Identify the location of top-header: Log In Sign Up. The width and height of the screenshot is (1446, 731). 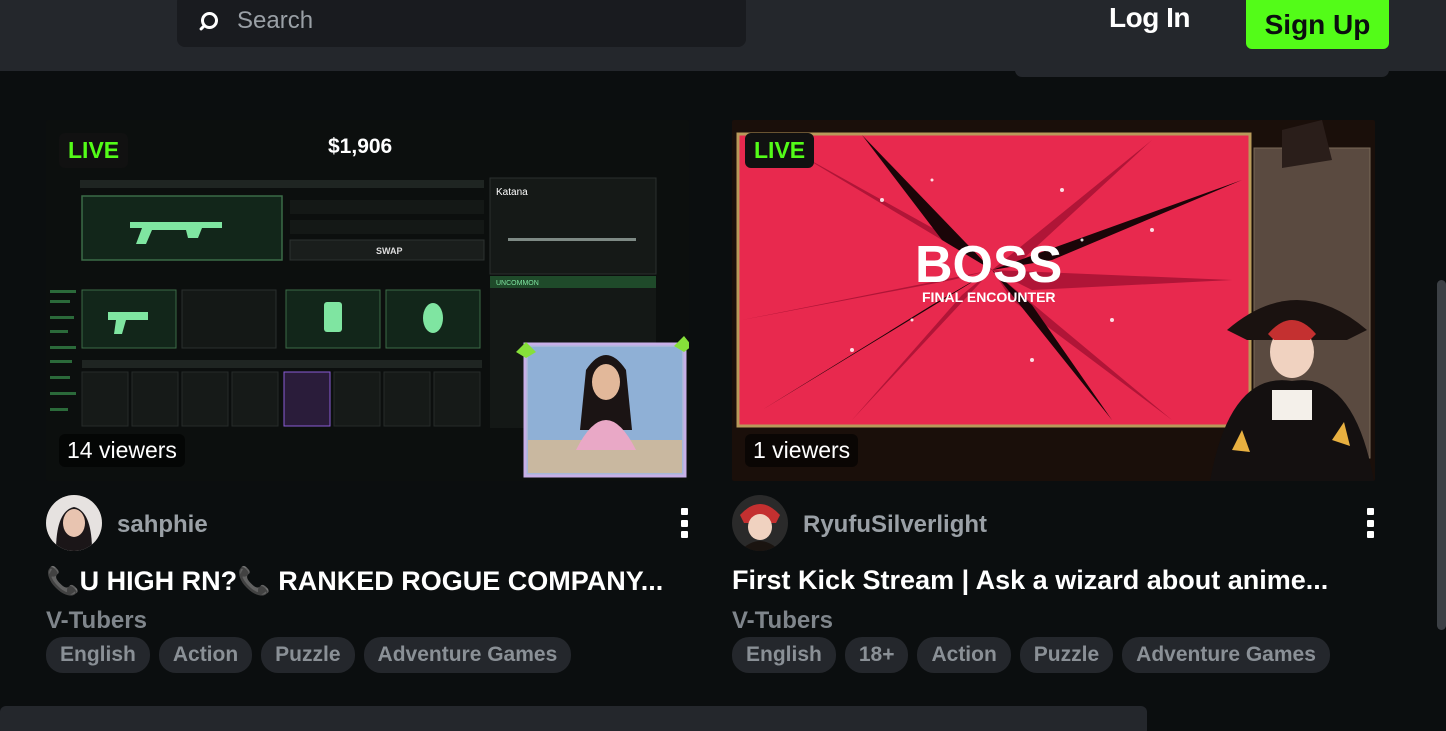
(723, 35).